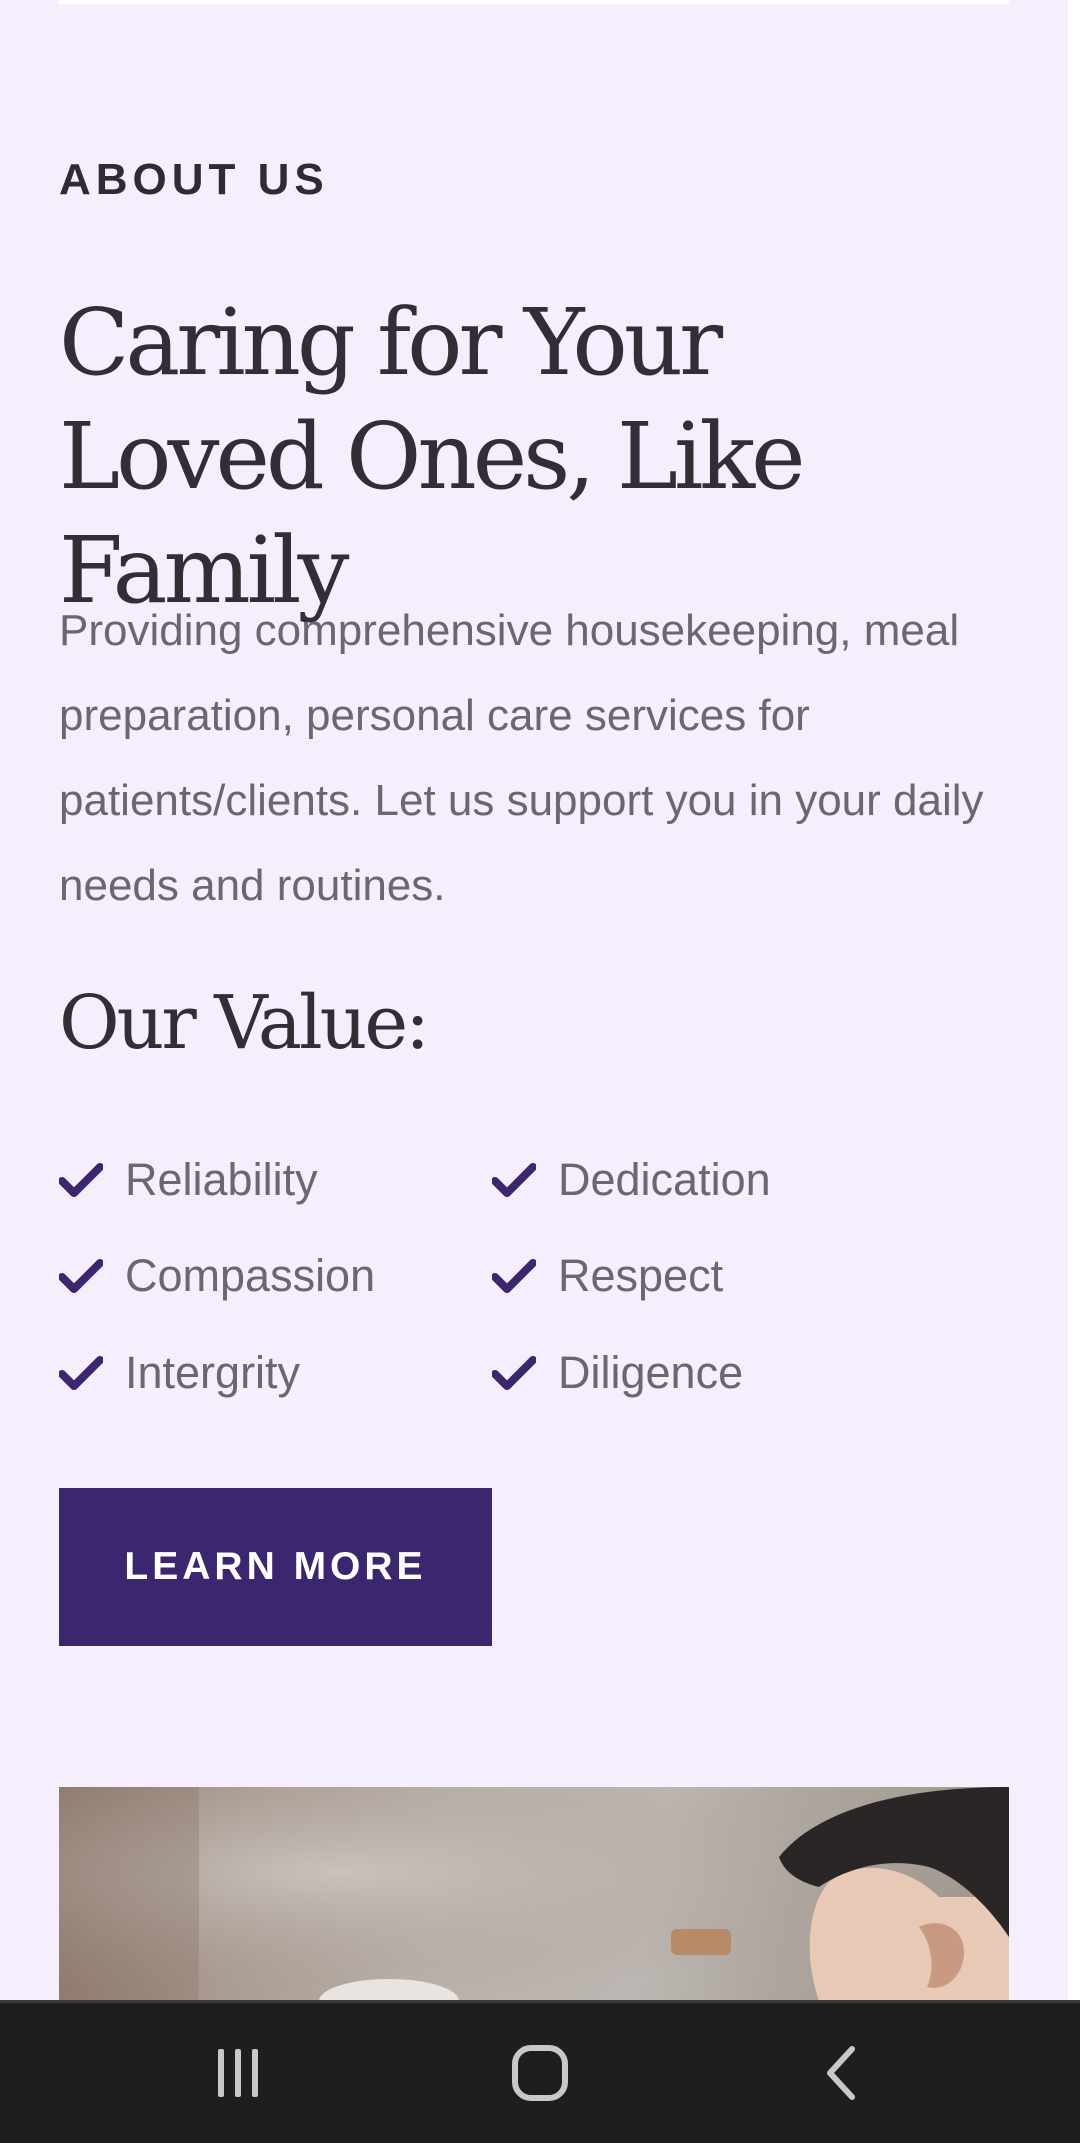 This screenshot has width=1080, height=2143. I want to click on photo-illustration, so click(534, 1894).